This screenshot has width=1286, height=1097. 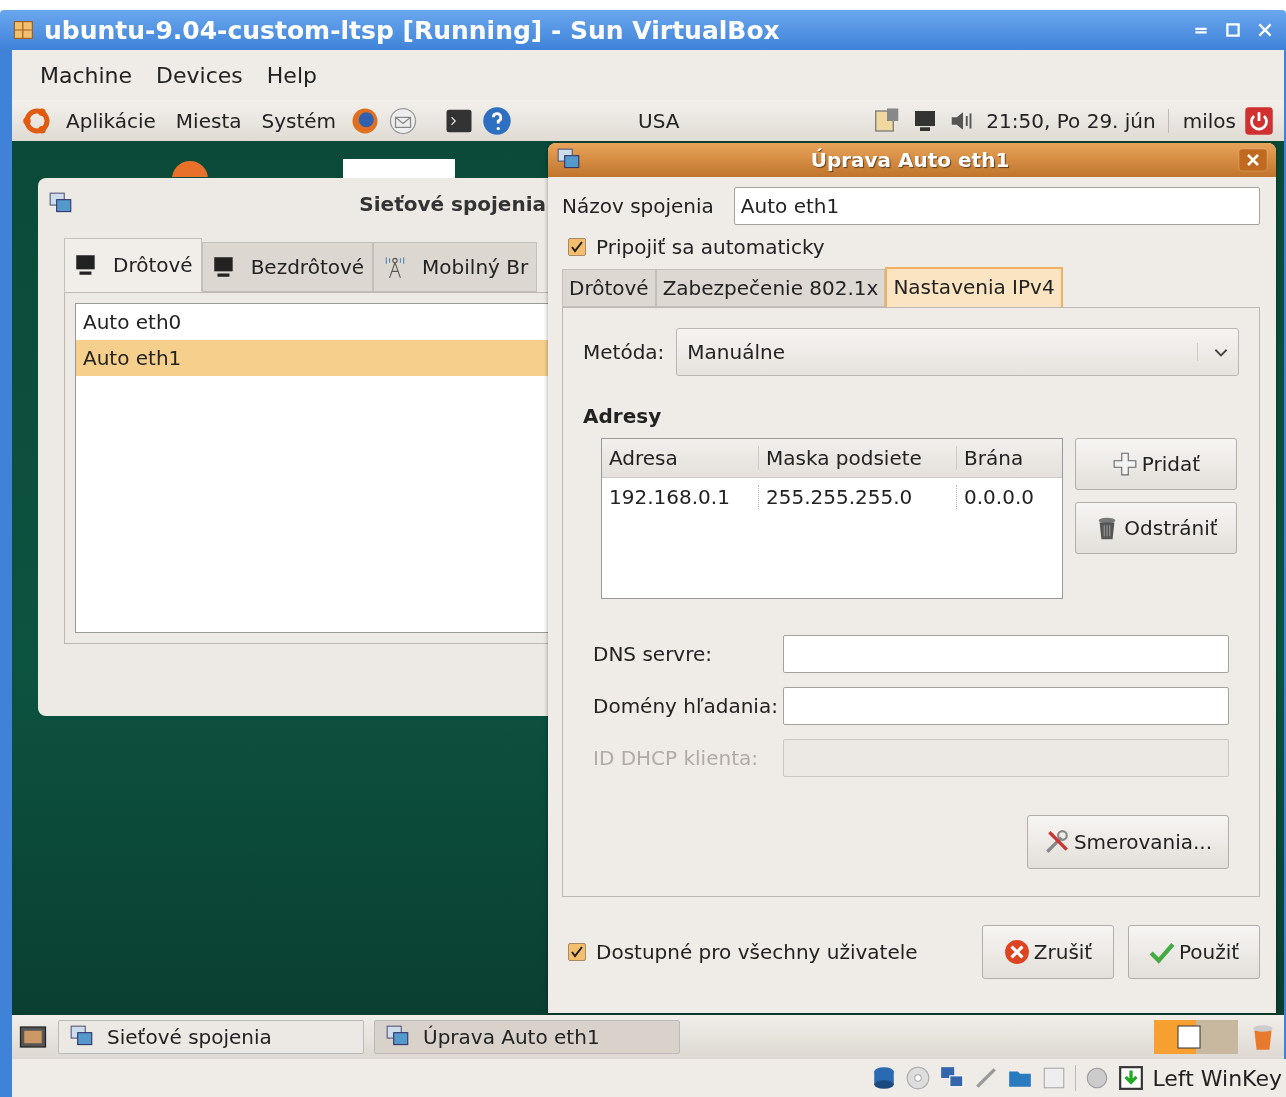 What do you see at coordinates (680, 458) in the screenshot?
I see `column-header: Adresa` at bounding box center [680, 458].